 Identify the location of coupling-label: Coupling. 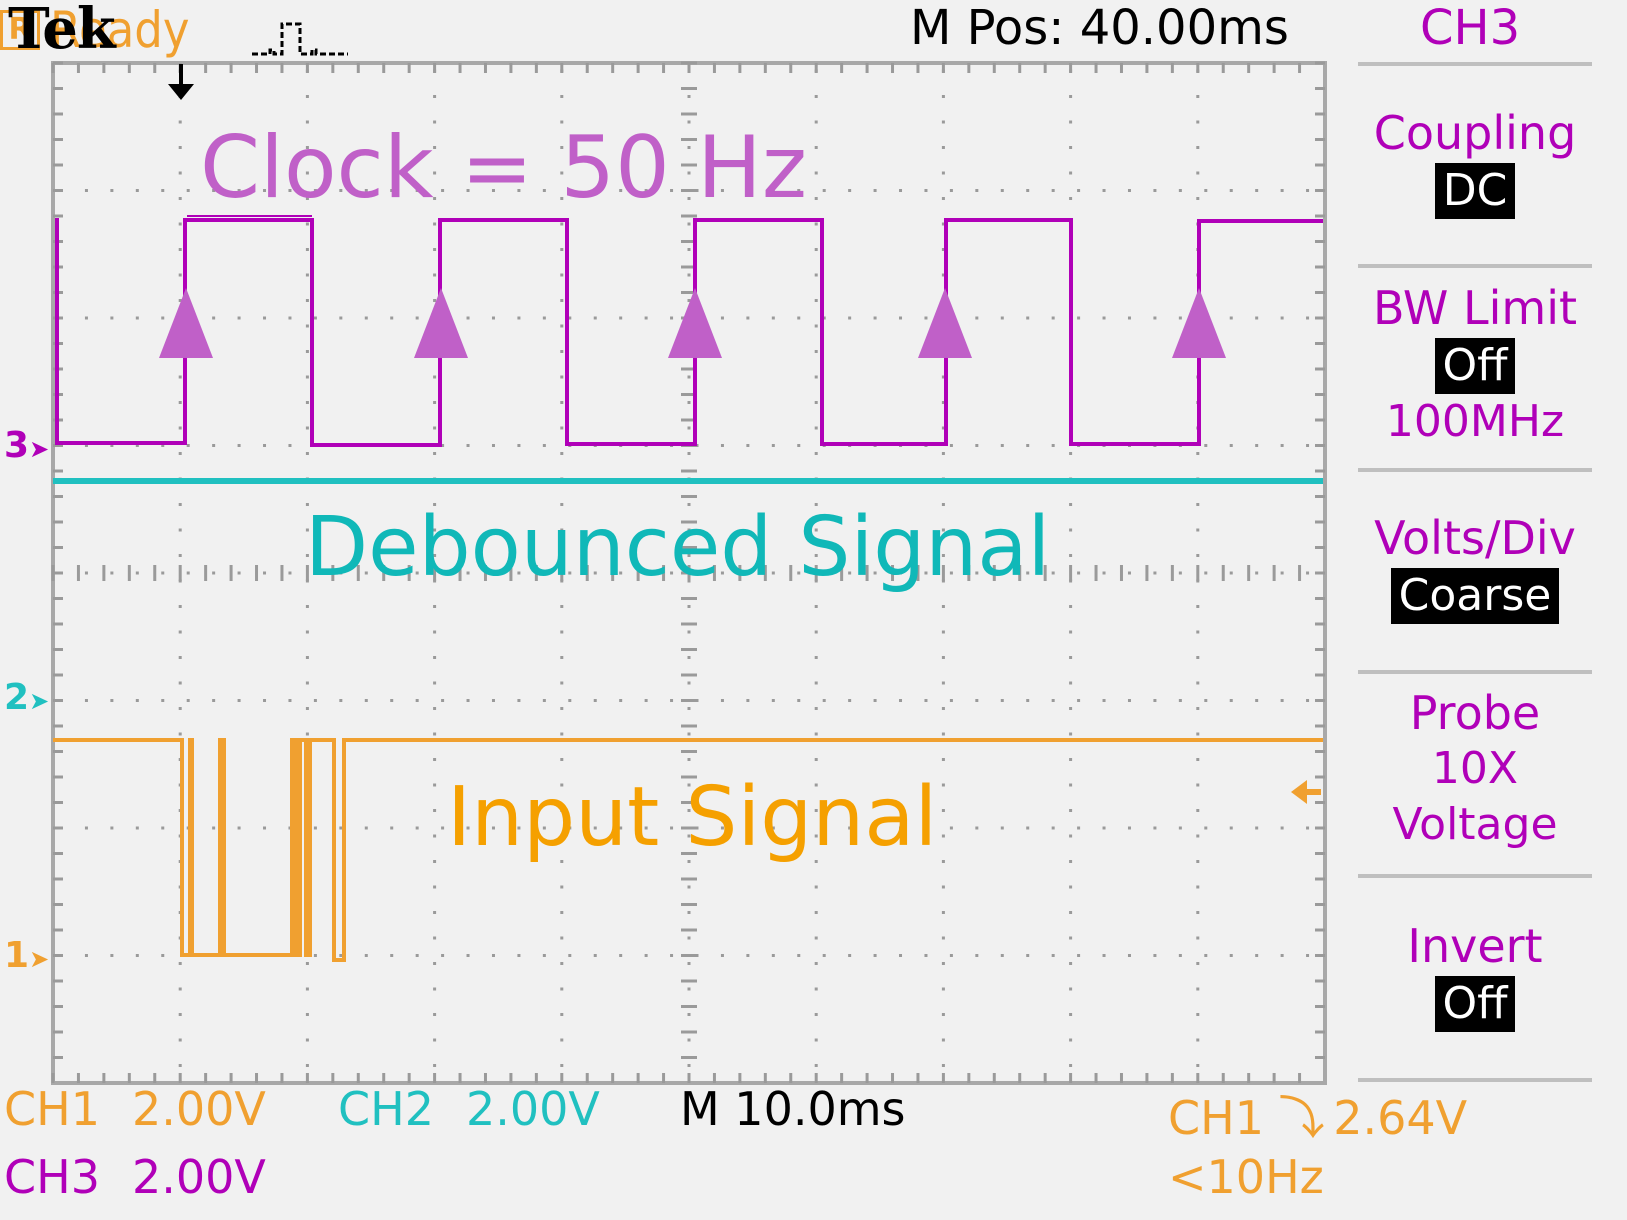
(1475, 133).